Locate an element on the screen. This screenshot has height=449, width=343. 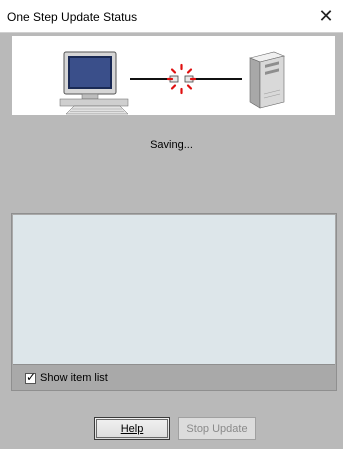
window-title: One Step Update Status is located at coordinates (72, 17).